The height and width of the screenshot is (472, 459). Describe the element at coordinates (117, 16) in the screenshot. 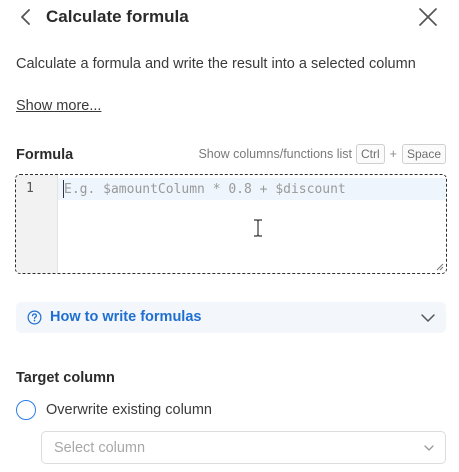

I see `page-title: Calculate formula` at that location.